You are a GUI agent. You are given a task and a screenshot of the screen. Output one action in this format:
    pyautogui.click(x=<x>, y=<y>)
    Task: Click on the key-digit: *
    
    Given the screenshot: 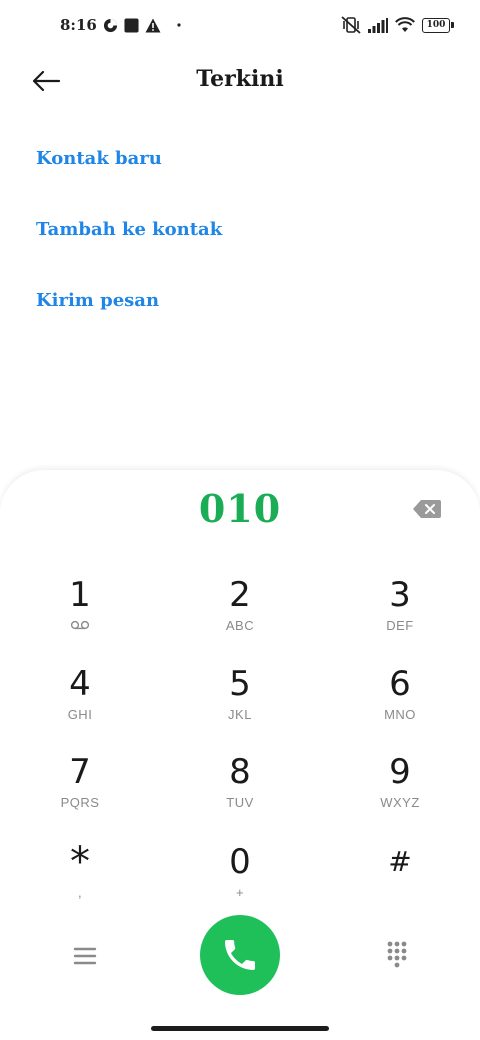 What is the action you would take?
    pyautogui.click(x=80, y=862)
    